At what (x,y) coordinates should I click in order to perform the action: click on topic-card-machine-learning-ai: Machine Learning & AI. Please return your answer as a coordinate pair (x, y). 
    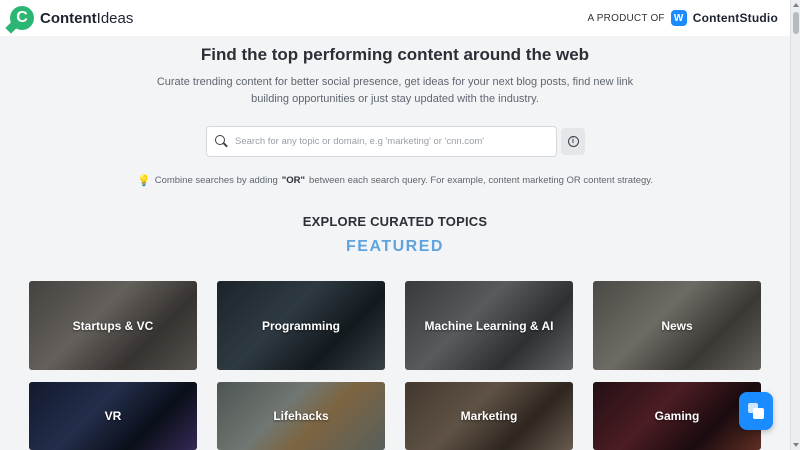
    Looking at the image, I should click on (489, 325).